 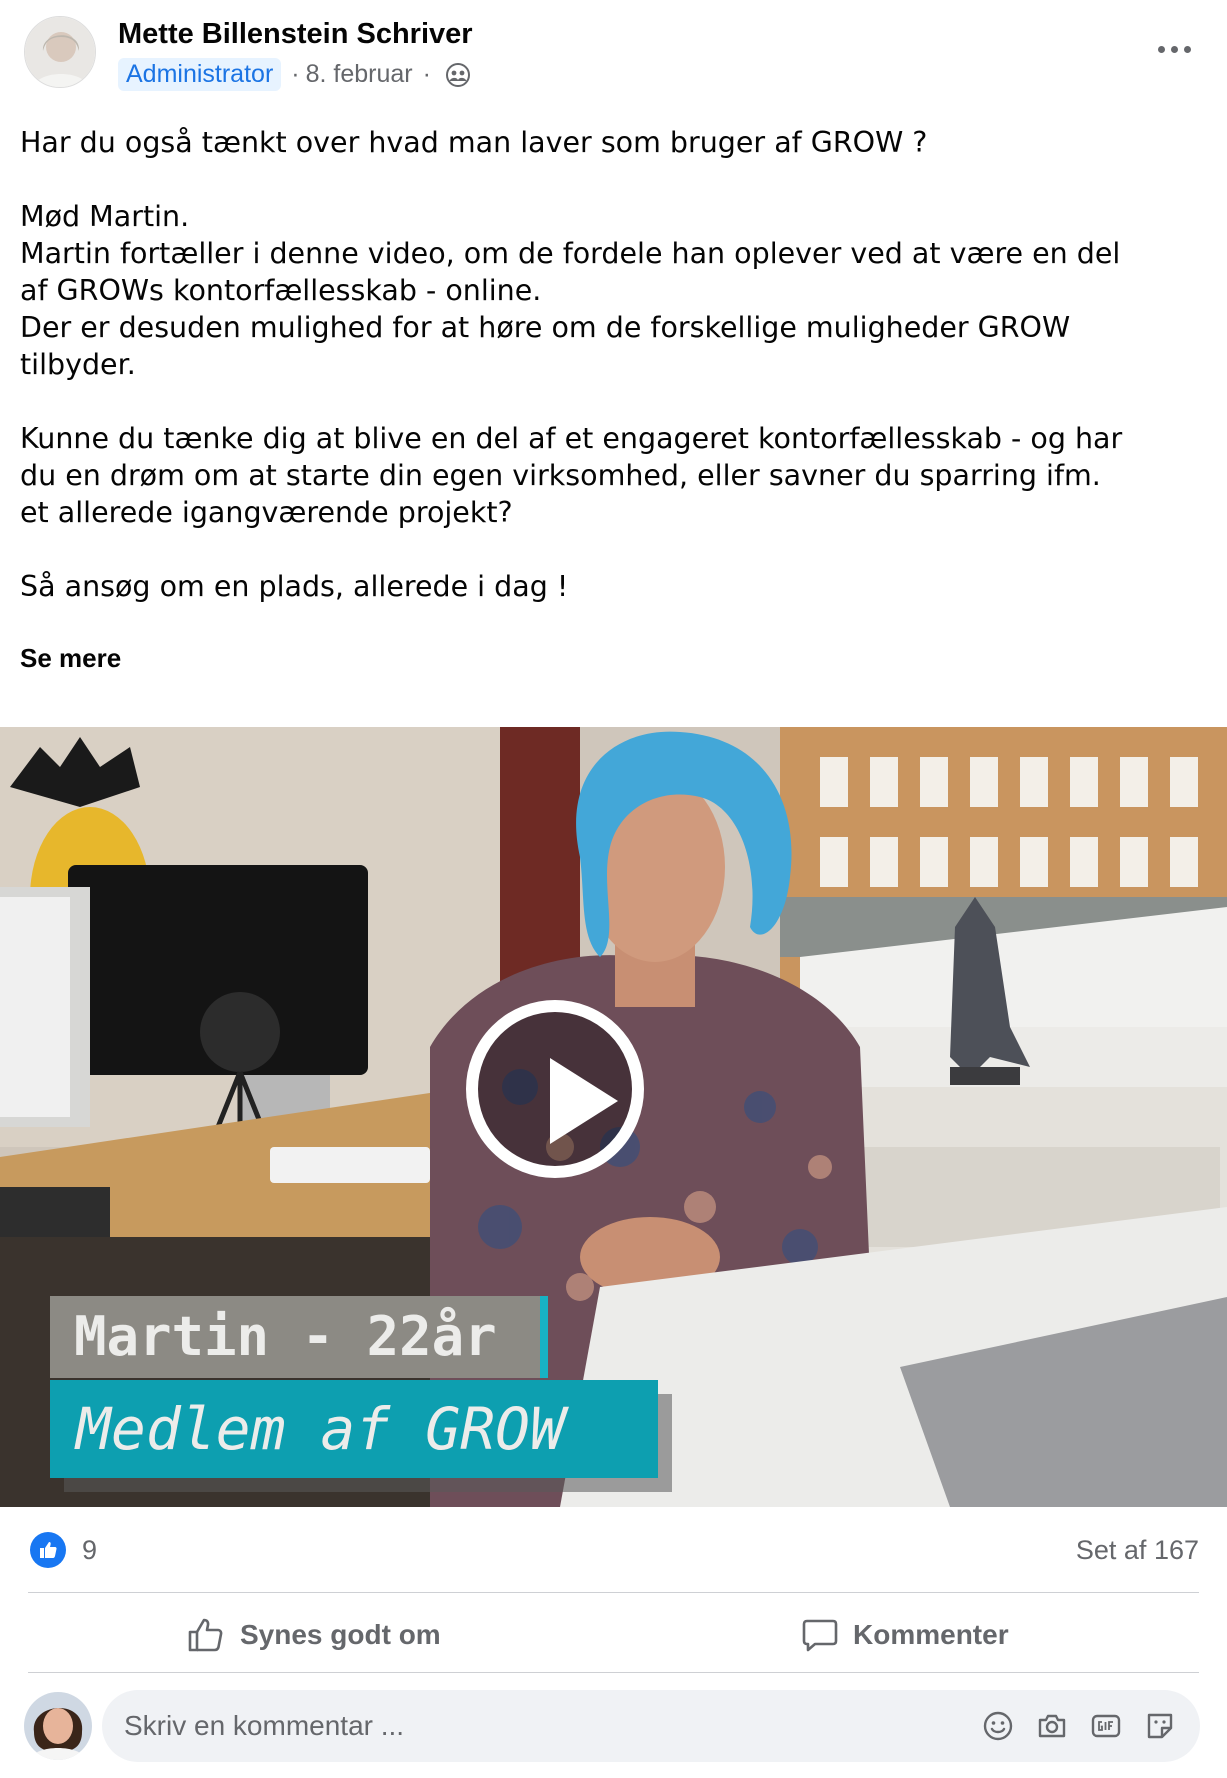 What do you see at coordinates (281, 290) in the screenshot?
I see `post-text-line: af GROWs kontorfællesskab - online.` at bounding box center [281, 290].